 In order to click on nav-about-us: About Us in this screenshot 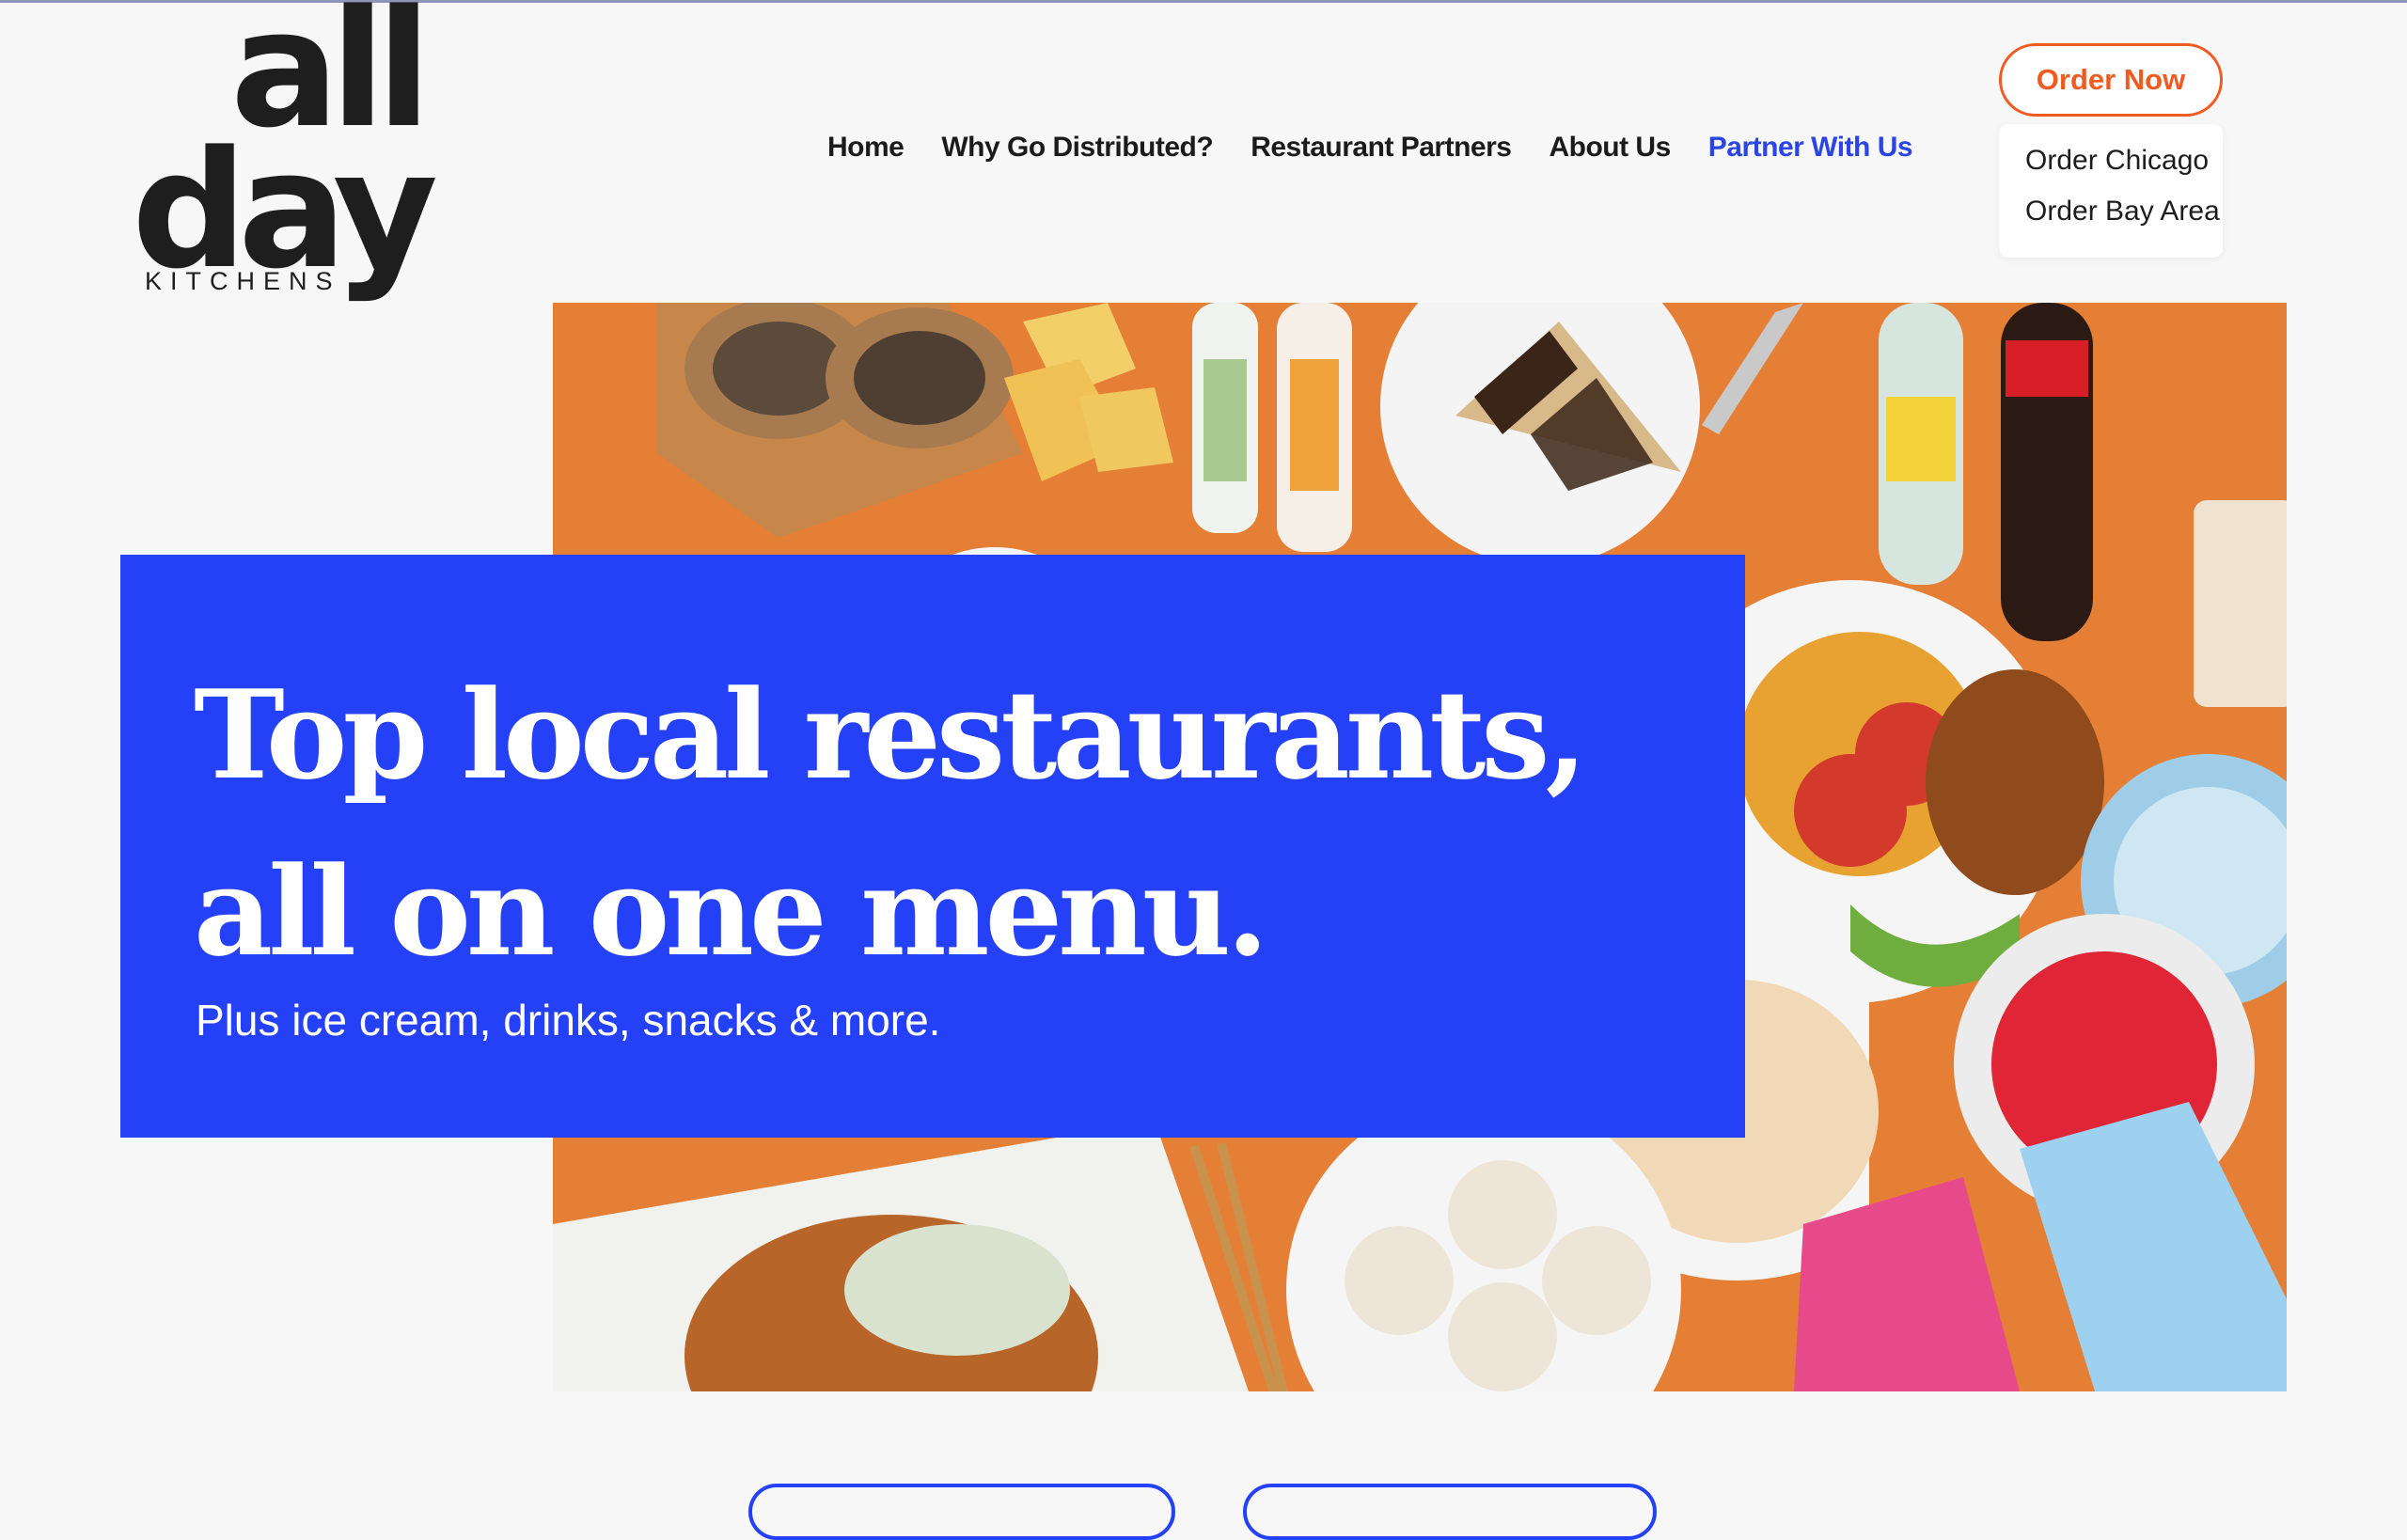, I will do `click(1610, 148)`.